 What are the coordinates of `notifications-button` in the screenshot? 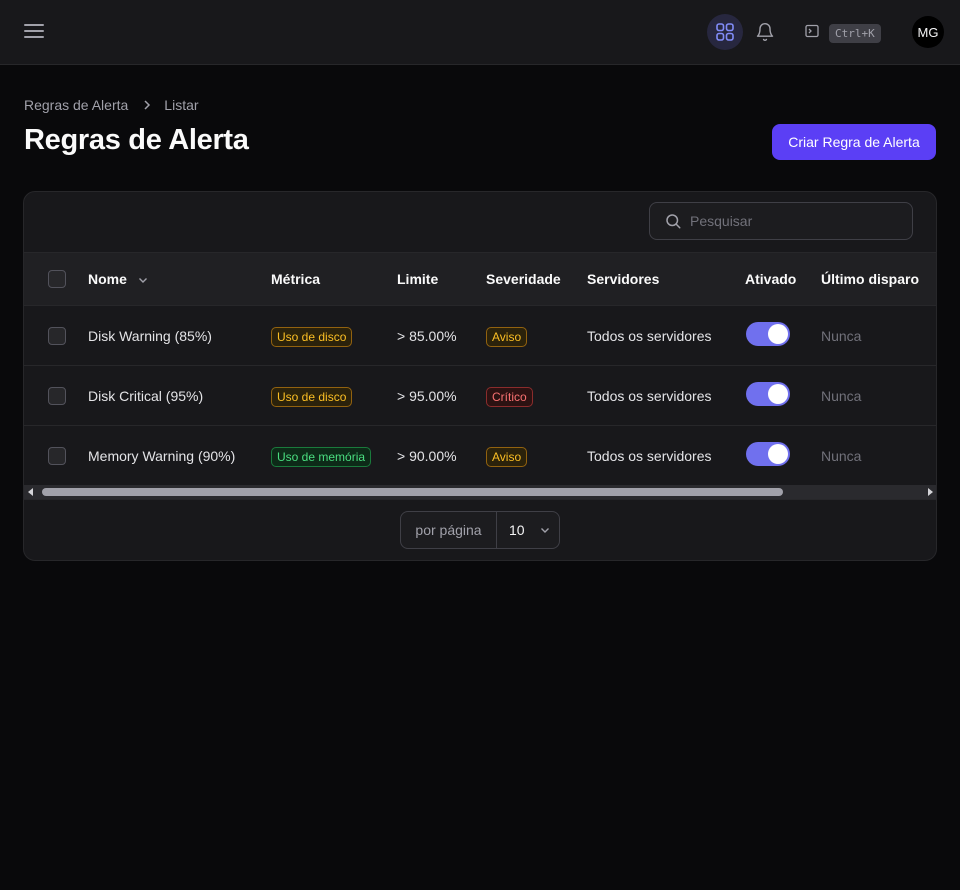 It's located at (765, 32).